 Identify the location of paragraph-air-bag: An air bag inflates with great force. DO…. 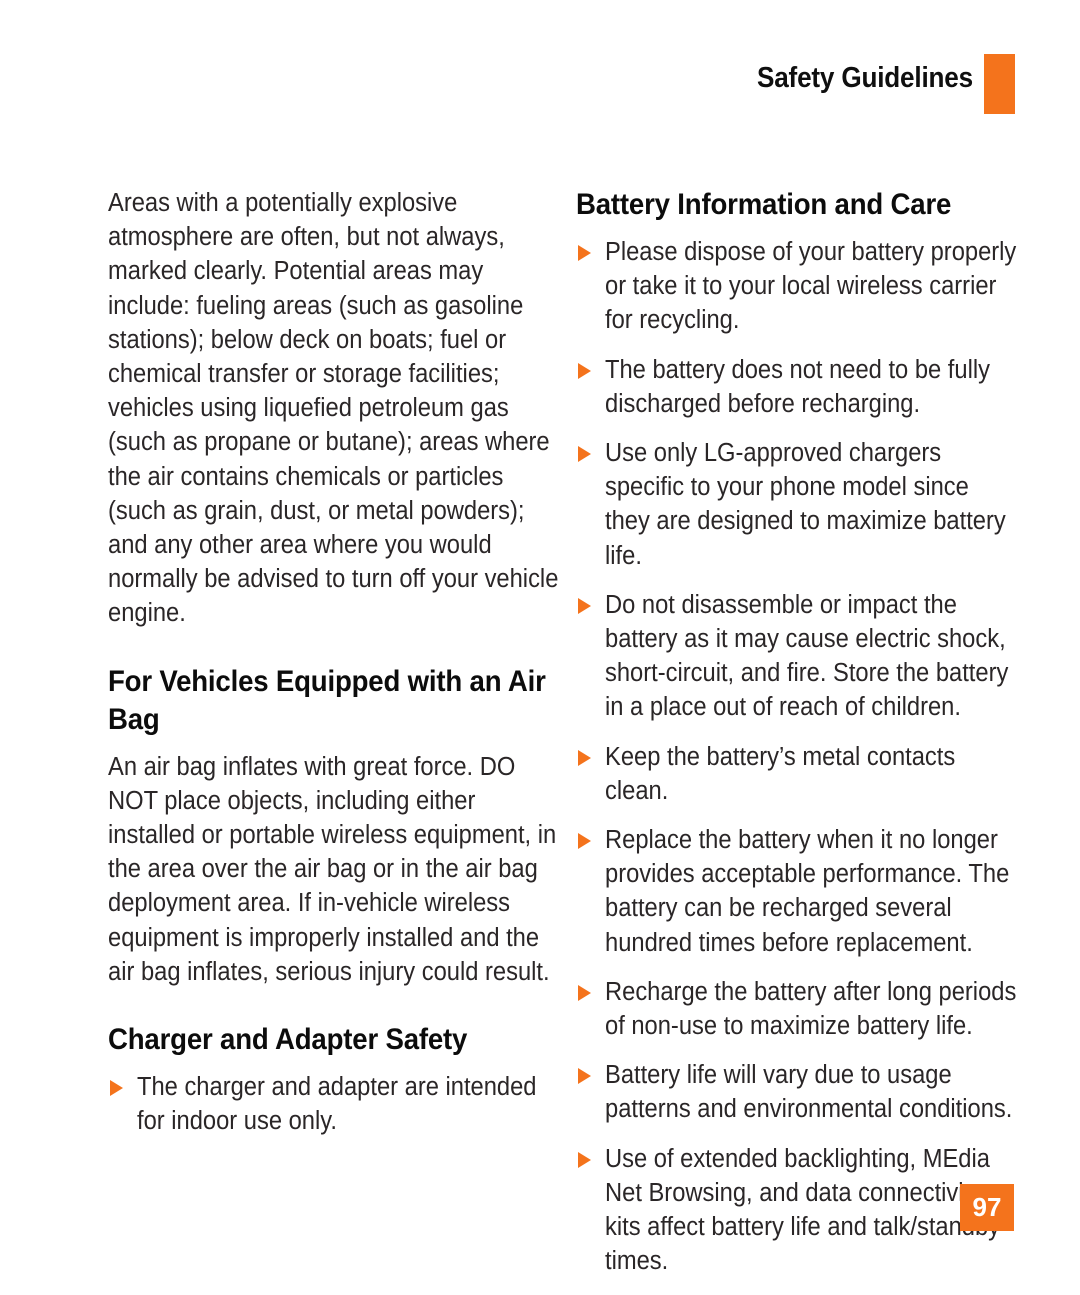
(332, 869).